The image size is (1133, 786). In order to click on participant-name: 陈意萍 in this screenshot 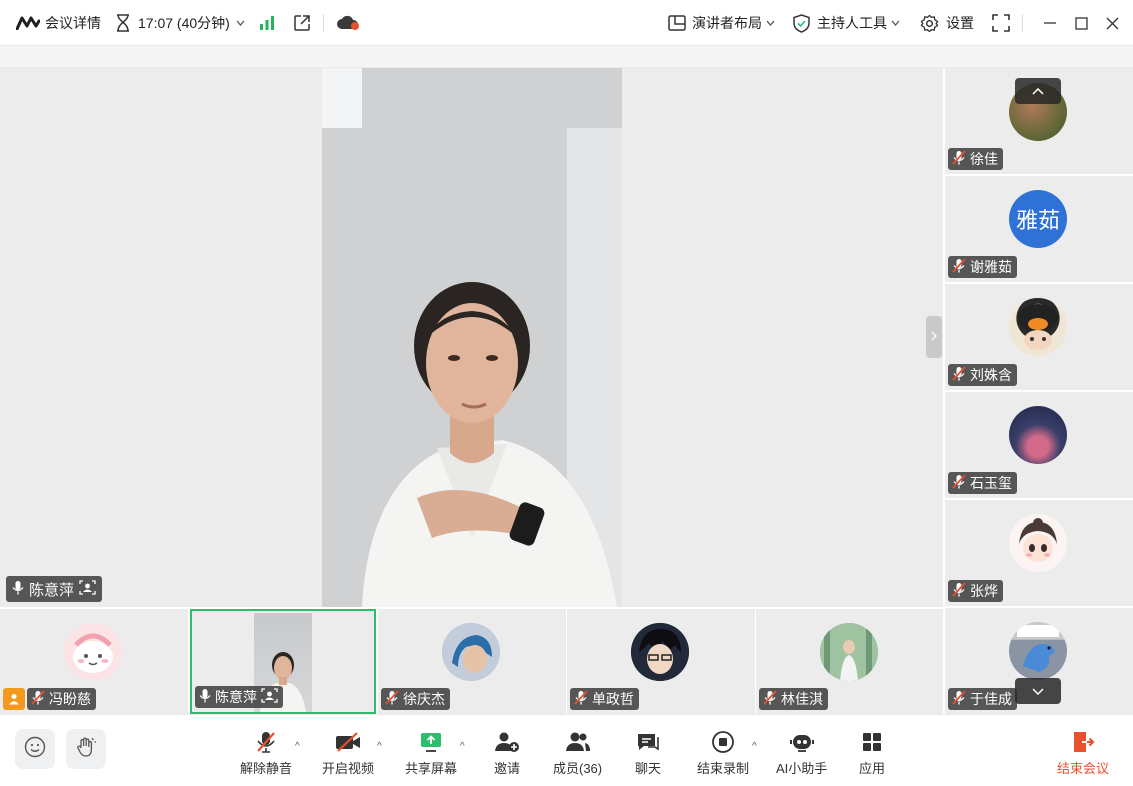, I will do `click(236, 697)`.